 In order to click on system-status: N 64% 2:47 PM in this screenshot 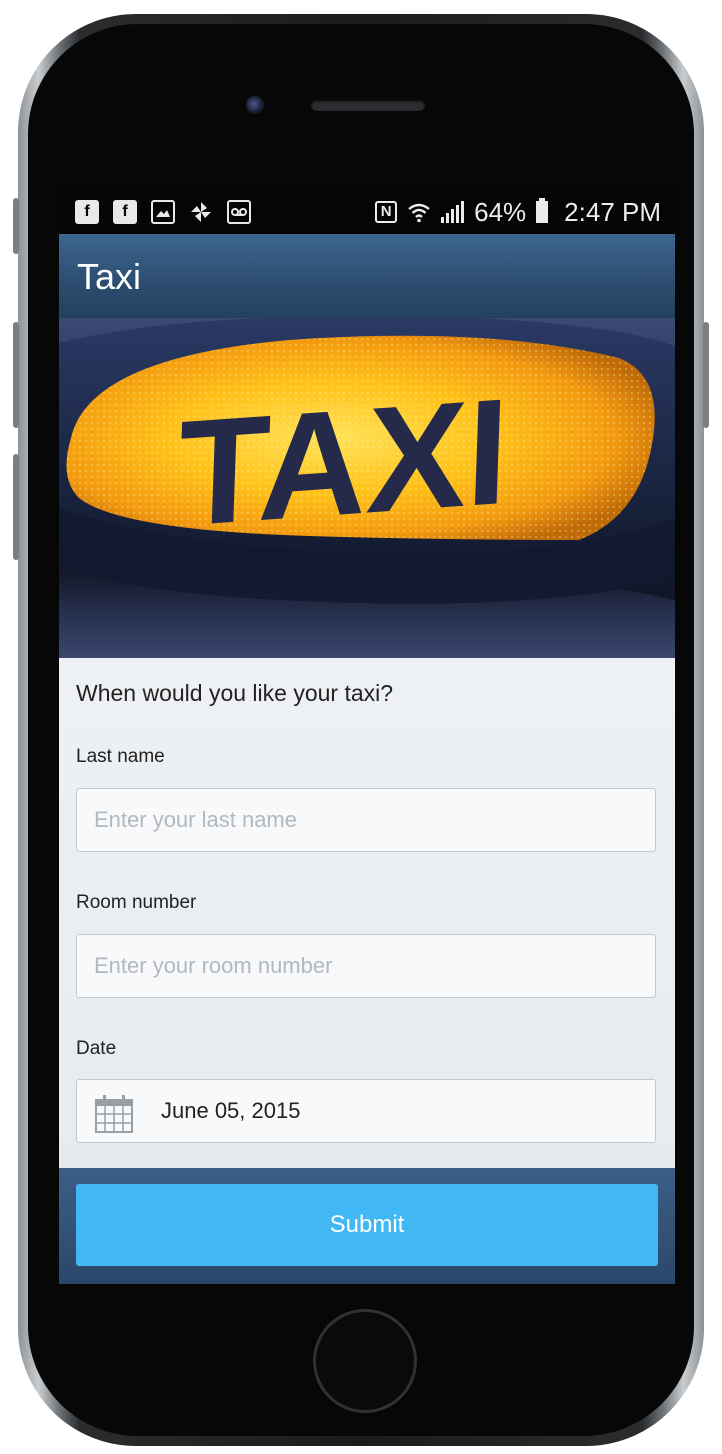, I will do `click(518, 212)`.